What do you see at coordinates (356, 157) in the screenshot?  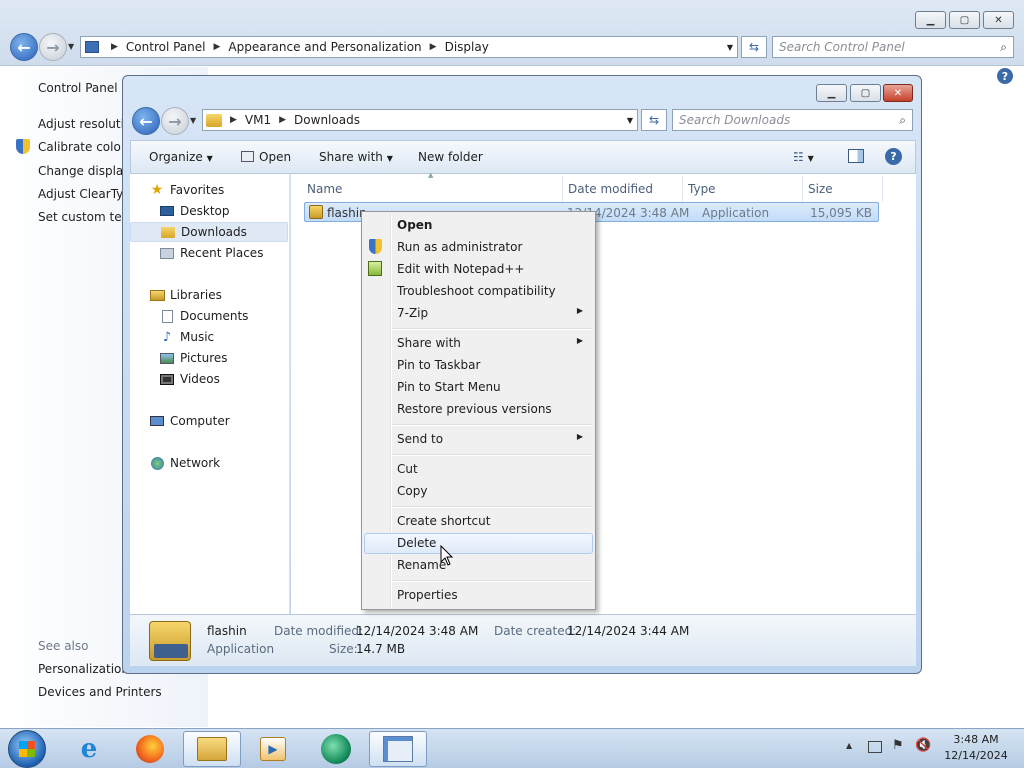 I see `share-with-button: Share with ▼` at bounding box center [356, 157].